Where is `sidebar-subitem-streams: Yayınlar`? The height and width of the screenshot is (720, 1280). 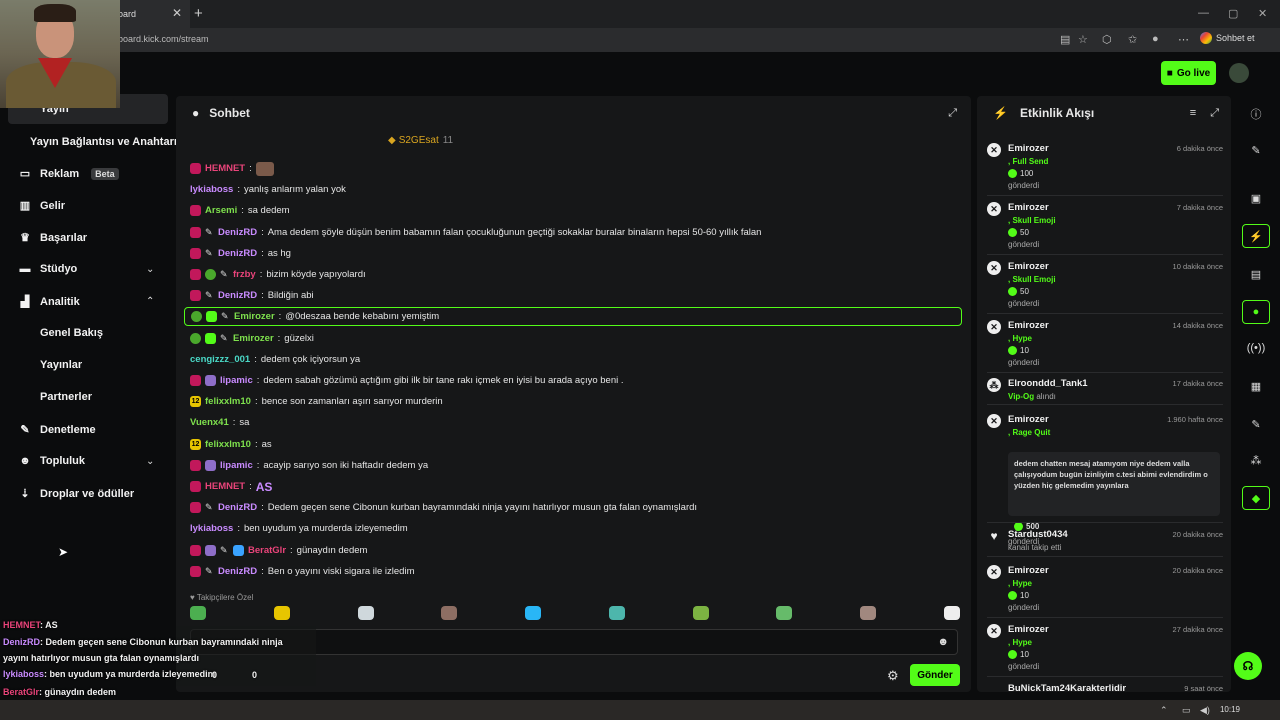 sidebar-subitem-streams: Yayınlar is located at coordinates (61, 365).